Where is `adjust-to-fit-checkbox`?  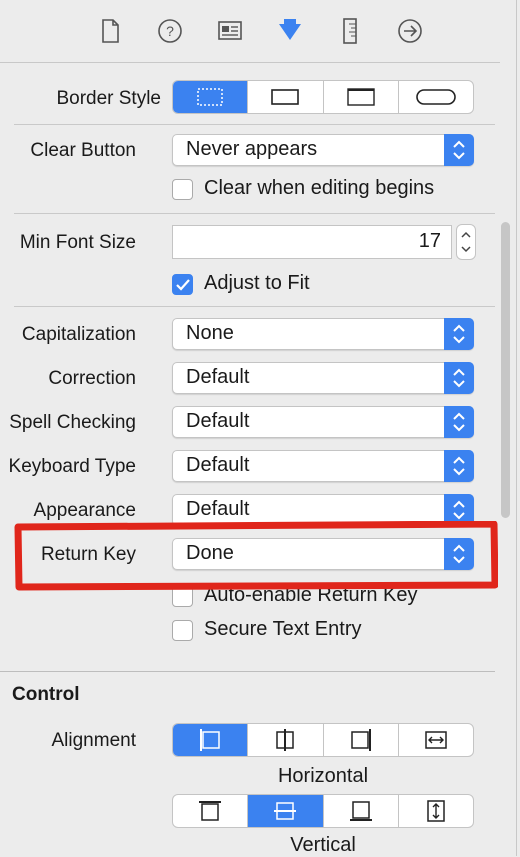 adjust-to-fit-checkbox is located at coordinates (182, 284).